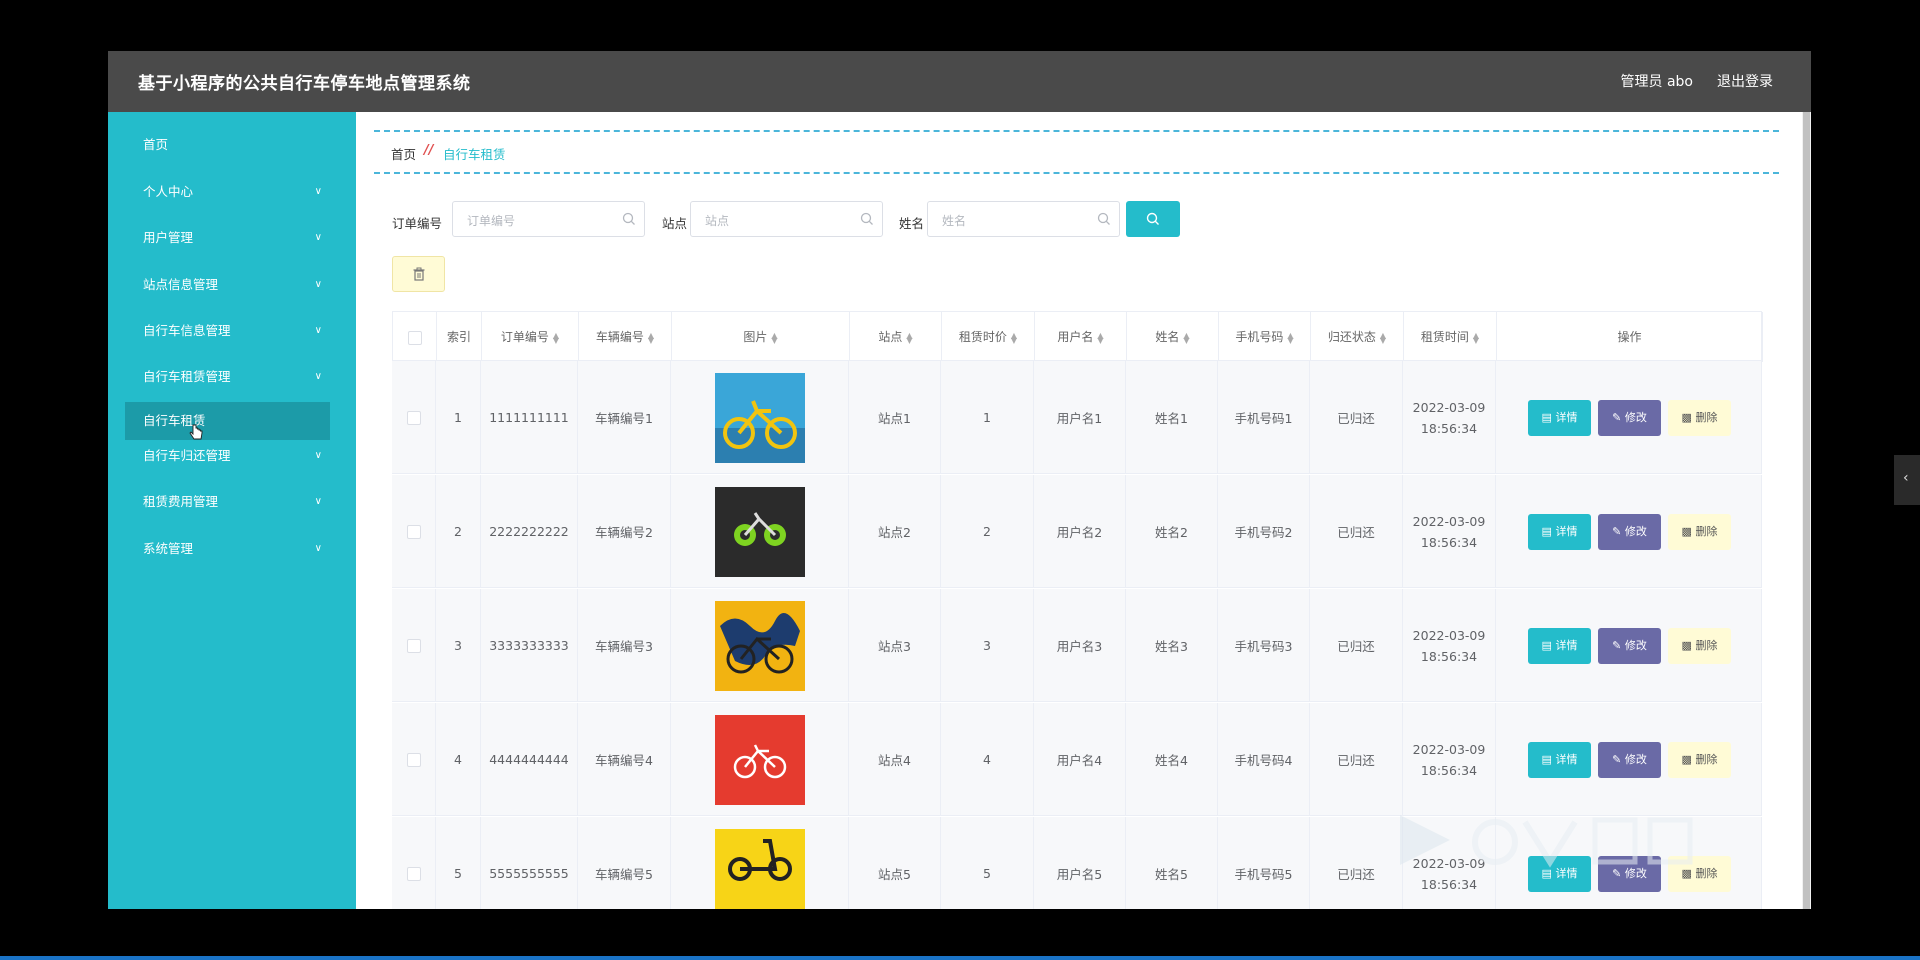 The image size is (1920, 960). What do you see at coordinates (1444, 337) in the screenshot?
I see `column-header-label: 租赁时间` at bounding box center [1444, 337].